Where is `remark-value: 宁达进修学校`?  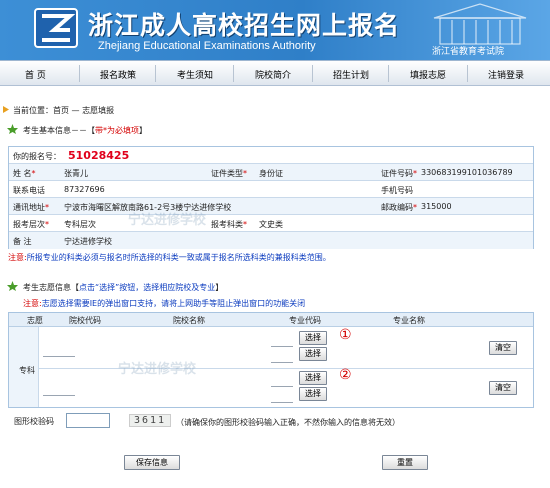 remark-value: 宁达进修学校 is located at coordinates (88, 241).